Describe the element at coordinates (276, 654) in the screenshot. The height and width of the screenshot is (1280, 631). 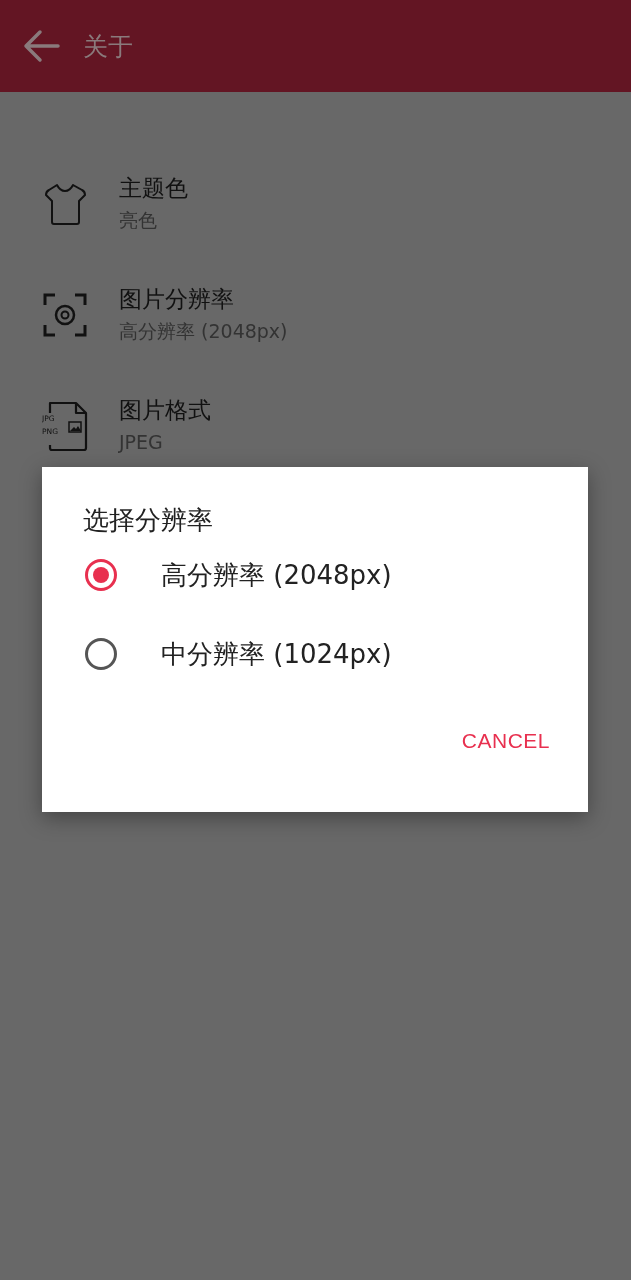
I see `option-label: 中分辨率 (1024px)` at that location.